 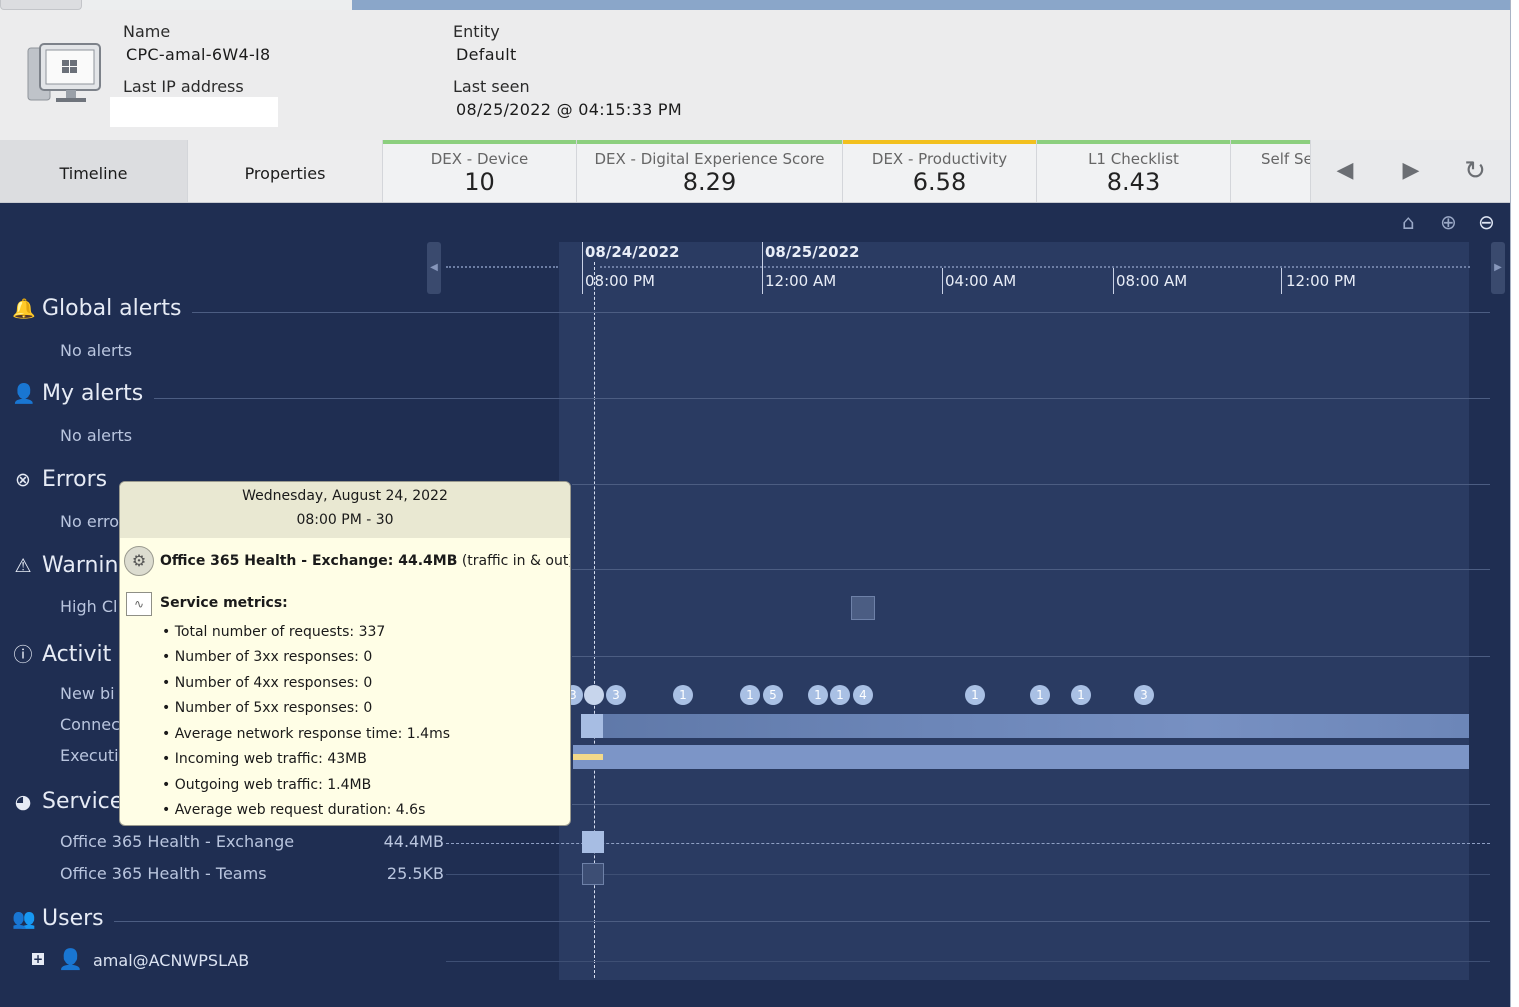 I want to click on section-errors: ⊗ Errors, so click(x=59, y=479).